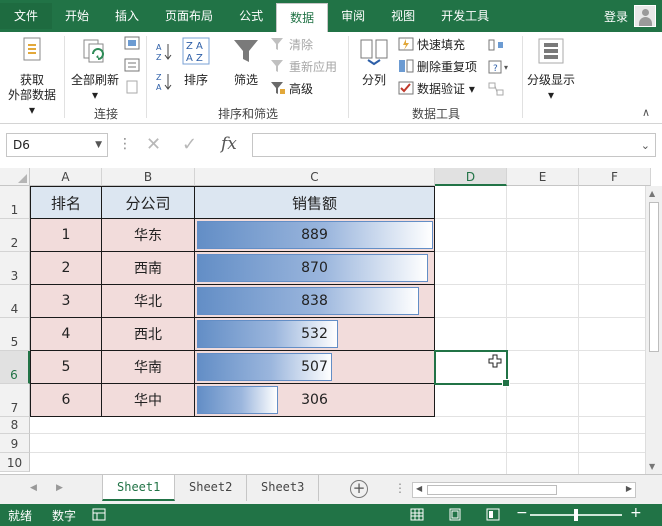 This screenshot has width=662, height=526. Describe the element at coordinates (496, 89) in the screenshot. I see `relationships-icon` at that location.